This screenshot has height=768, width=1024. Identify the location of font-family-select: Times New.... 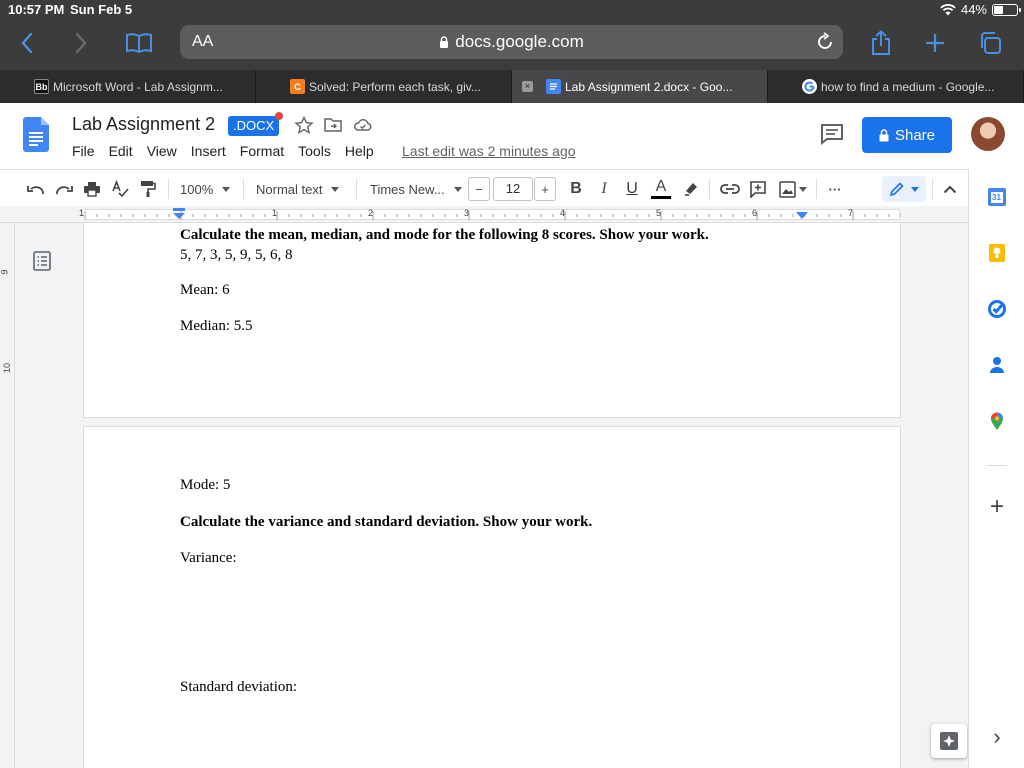
(416, 189).